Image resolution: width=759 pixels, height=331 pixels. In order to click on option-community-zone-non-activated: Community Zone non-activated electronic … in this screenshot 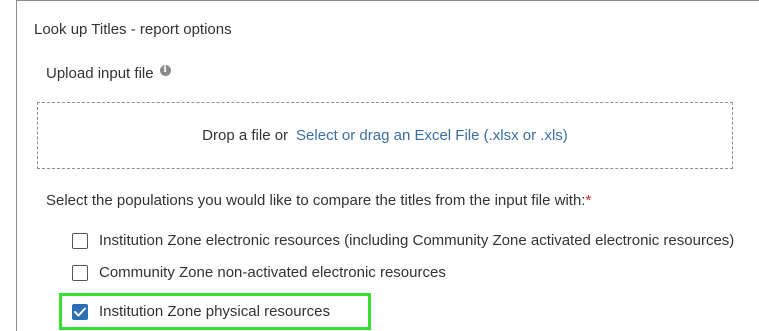, I will do `click(259, 272)`.